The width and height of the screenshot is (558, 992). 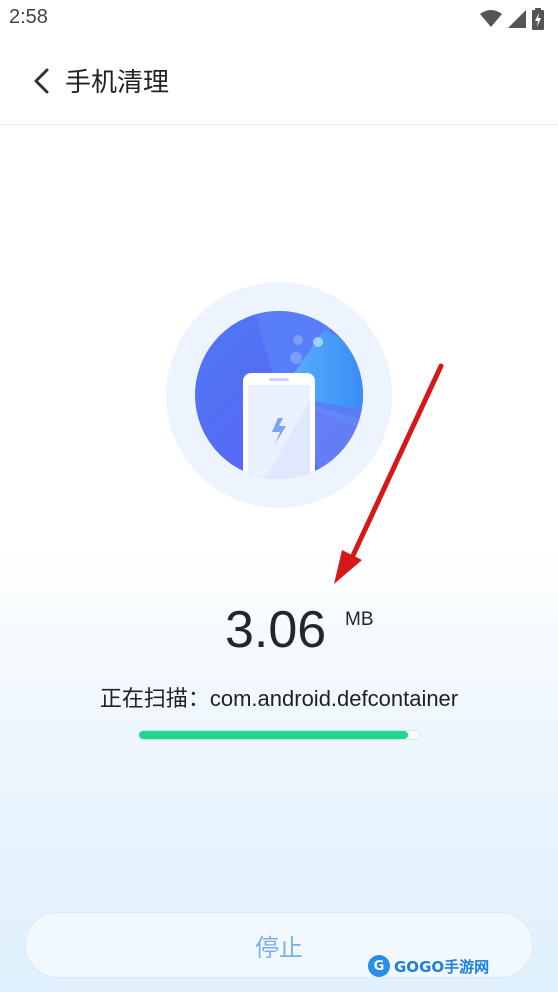 What do you see at coordinates (517, 19) in the screenshot?
I see `signal-icon` at bounding box center [517, 19].